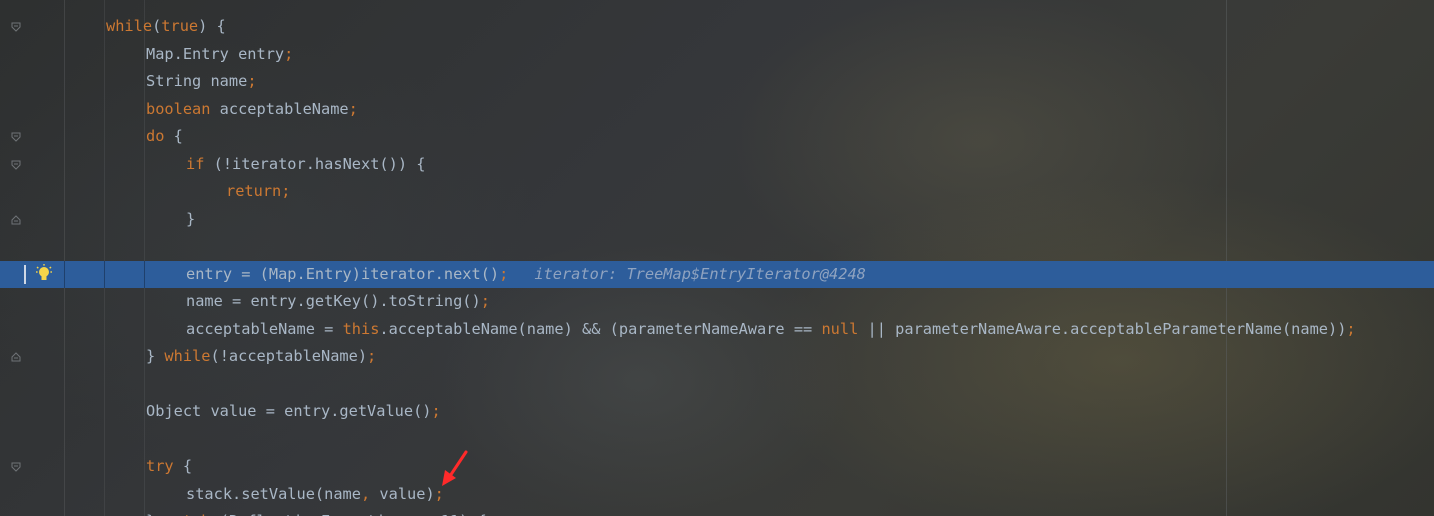 The width and height of the screenshot is (1434, 516). Describe the element at coordinates (840, 328) in the screenshot. I see `keyword-token: null` at that location.